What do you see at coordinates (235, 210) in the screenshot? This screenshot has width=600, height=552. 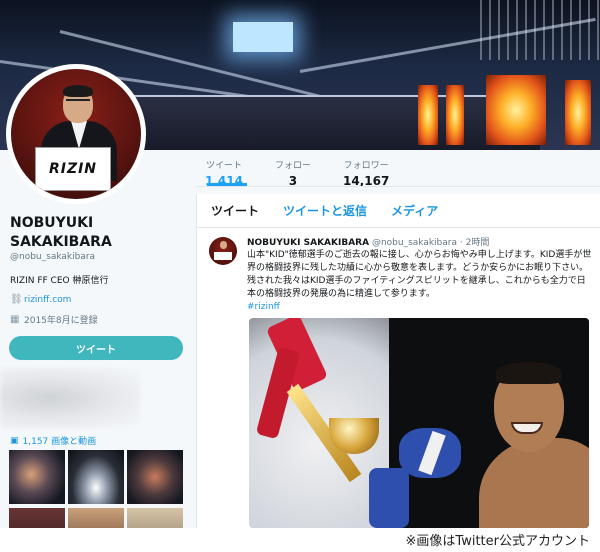 I see `tab-tweets: ツイート` at bounding box center [235, 210].